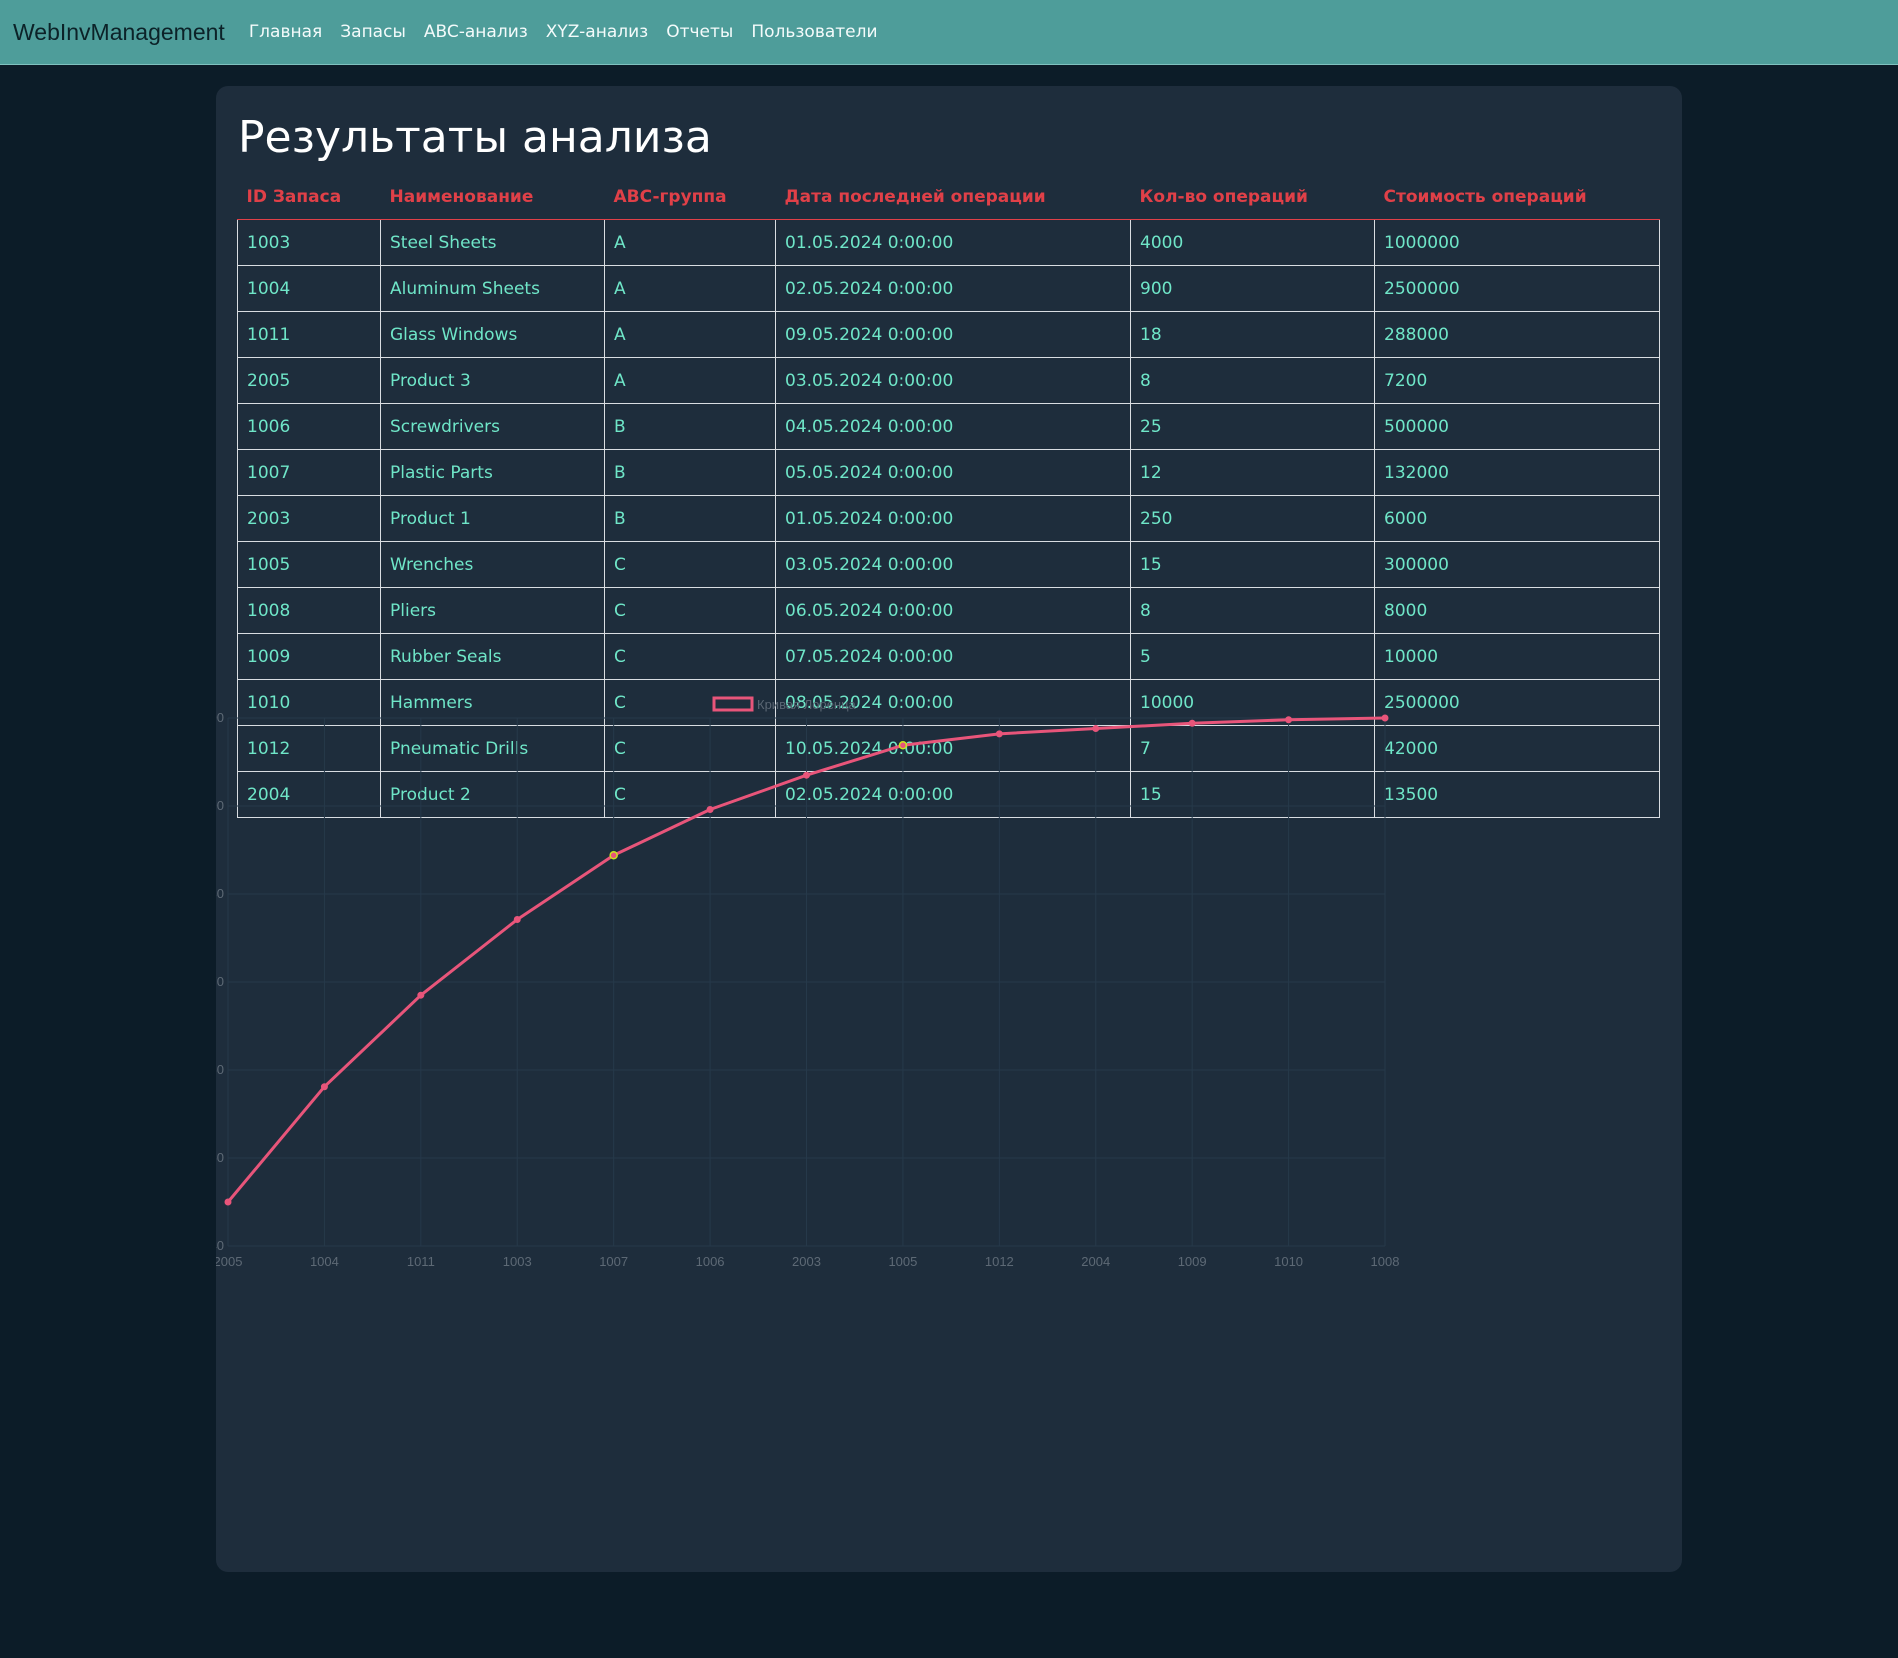 The image size is (1898, 1658). Describe the element at coordinates (1192, 1261) in the screenshot. I see `x-tick-label: 1009` at that location.